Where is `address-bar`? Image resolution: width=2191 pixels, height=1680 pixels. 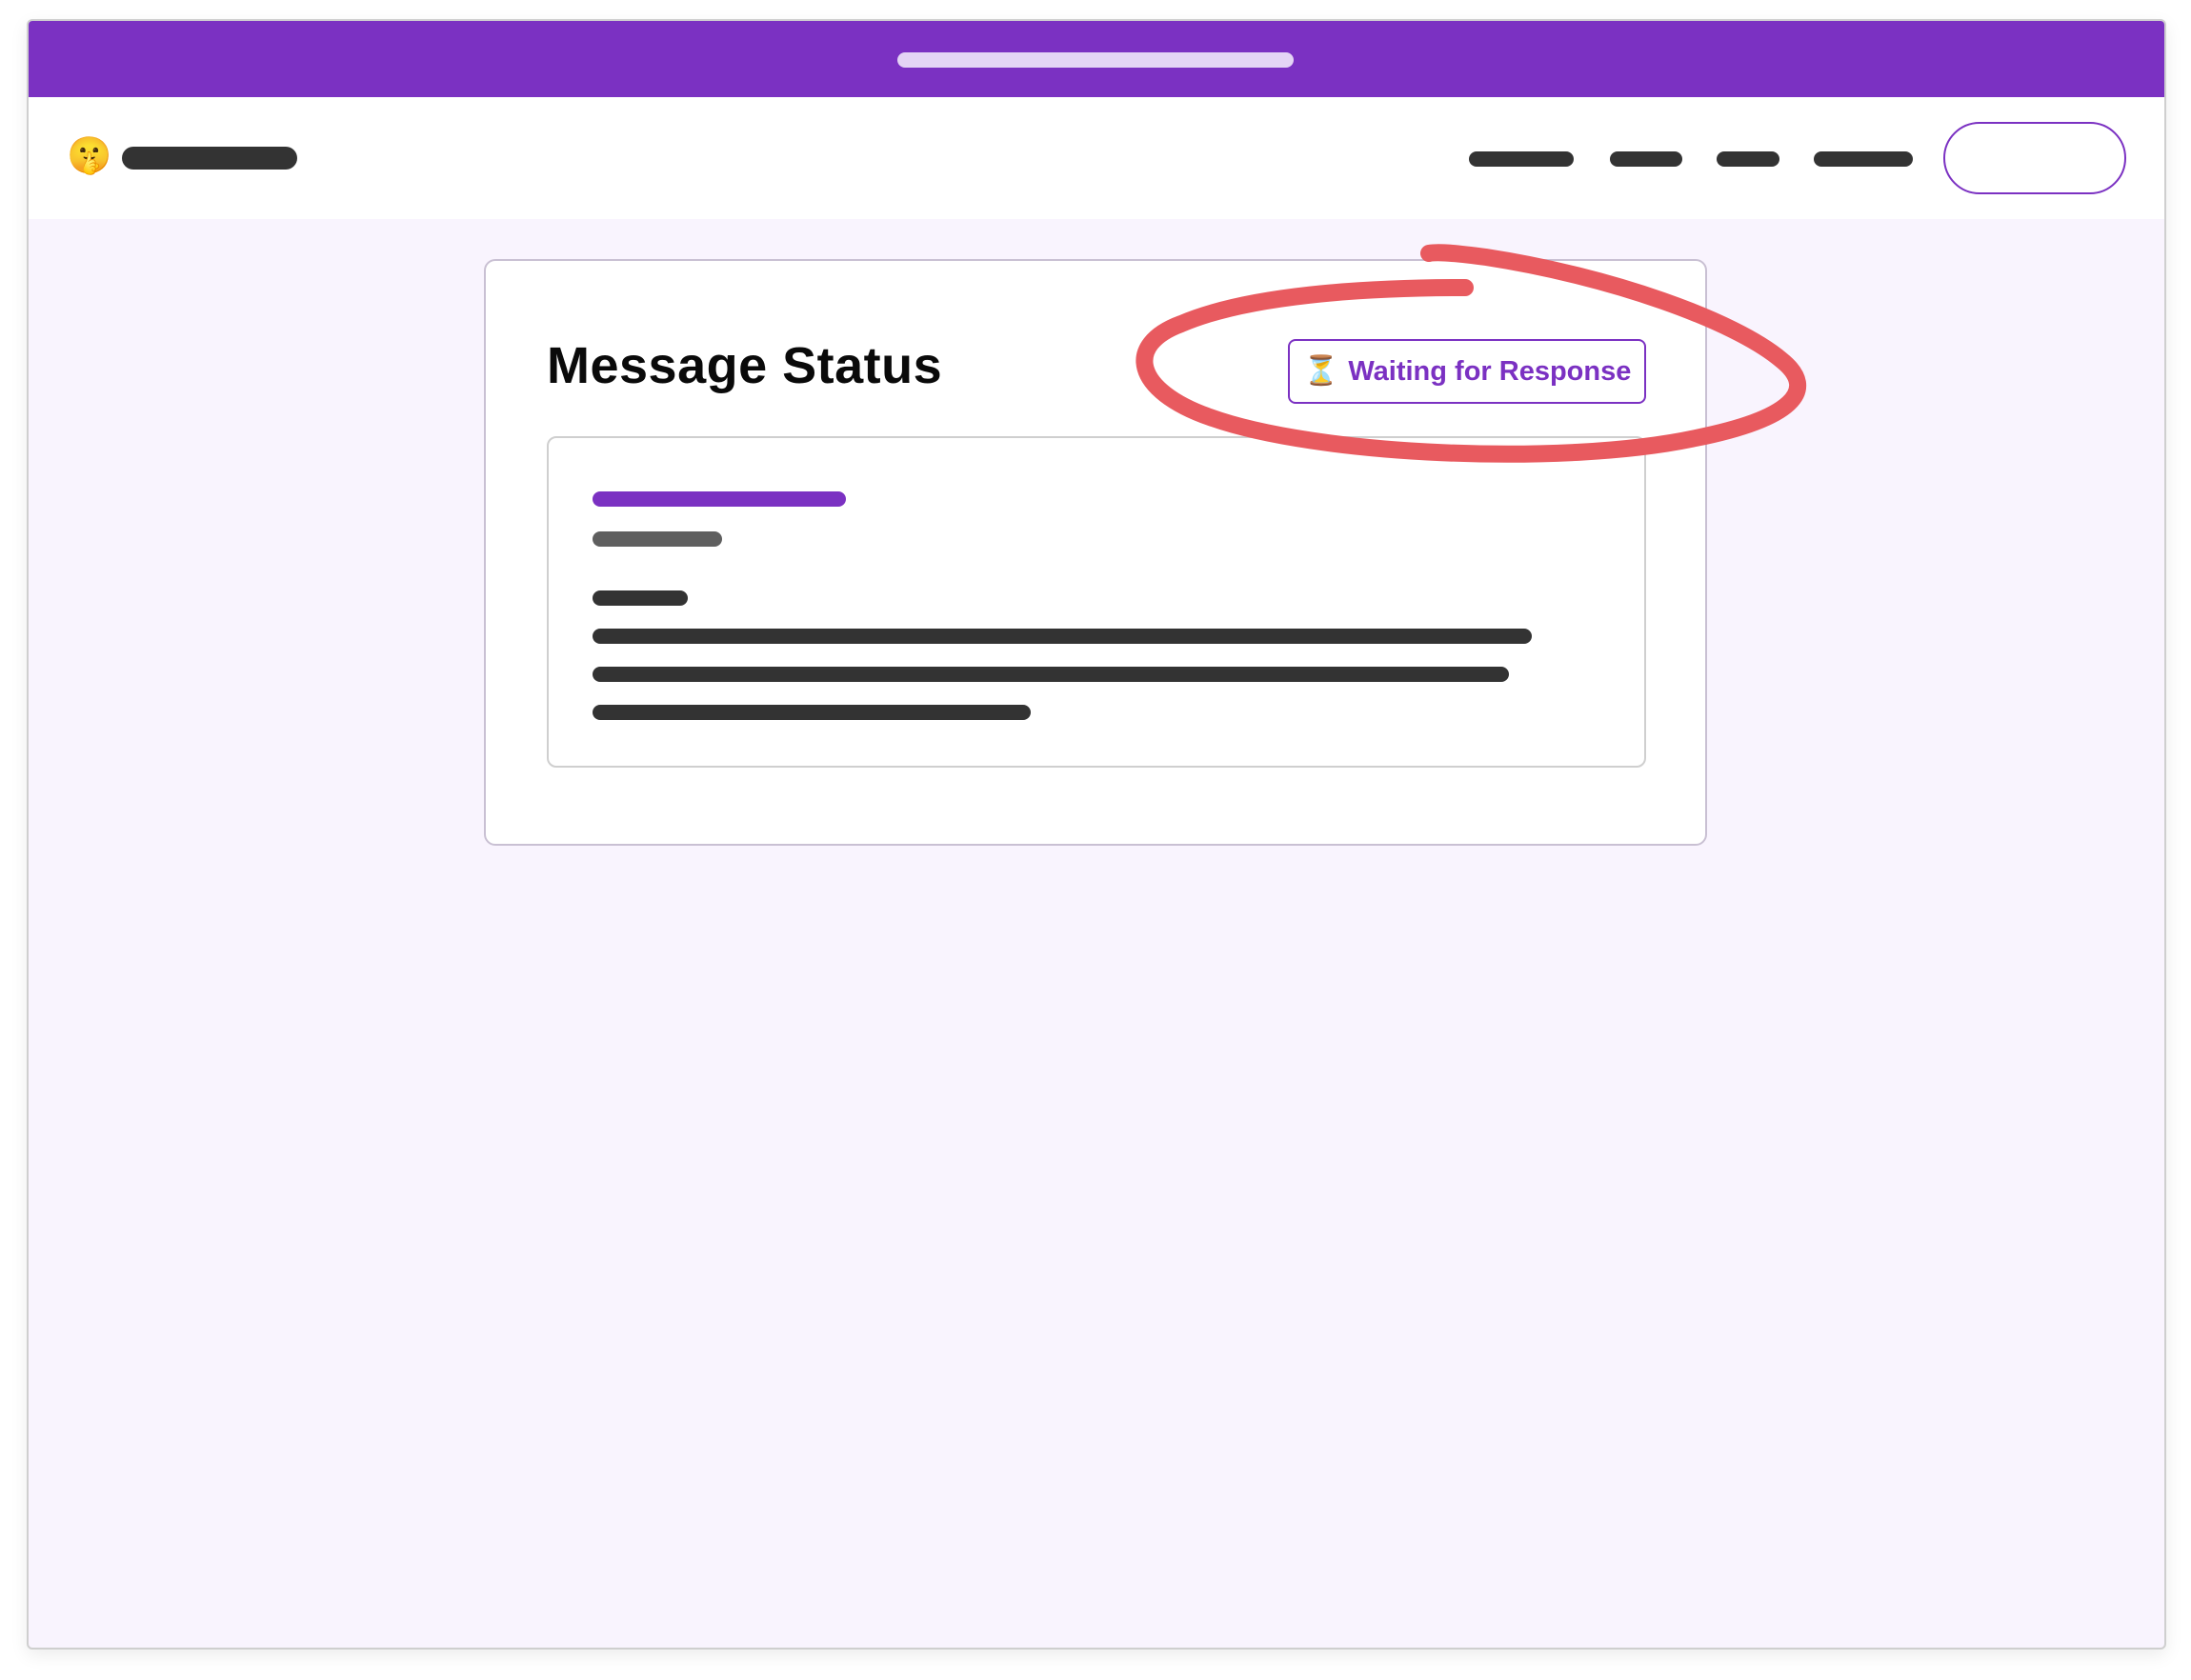 address-bar is located at coordinates (1095, 60).